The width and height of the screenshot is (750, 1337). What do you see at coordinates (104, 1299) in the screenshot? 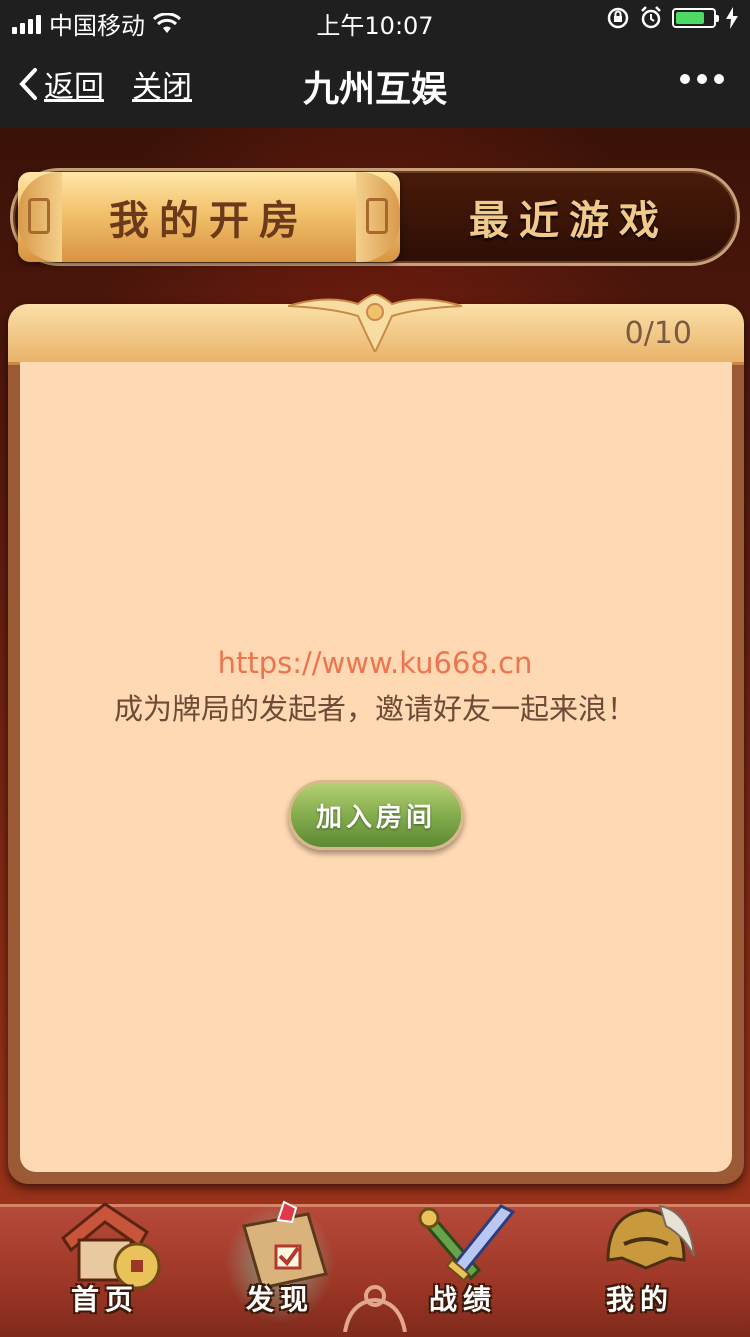
I see `nav-label: 首页` at bounding box center [104, 1299].